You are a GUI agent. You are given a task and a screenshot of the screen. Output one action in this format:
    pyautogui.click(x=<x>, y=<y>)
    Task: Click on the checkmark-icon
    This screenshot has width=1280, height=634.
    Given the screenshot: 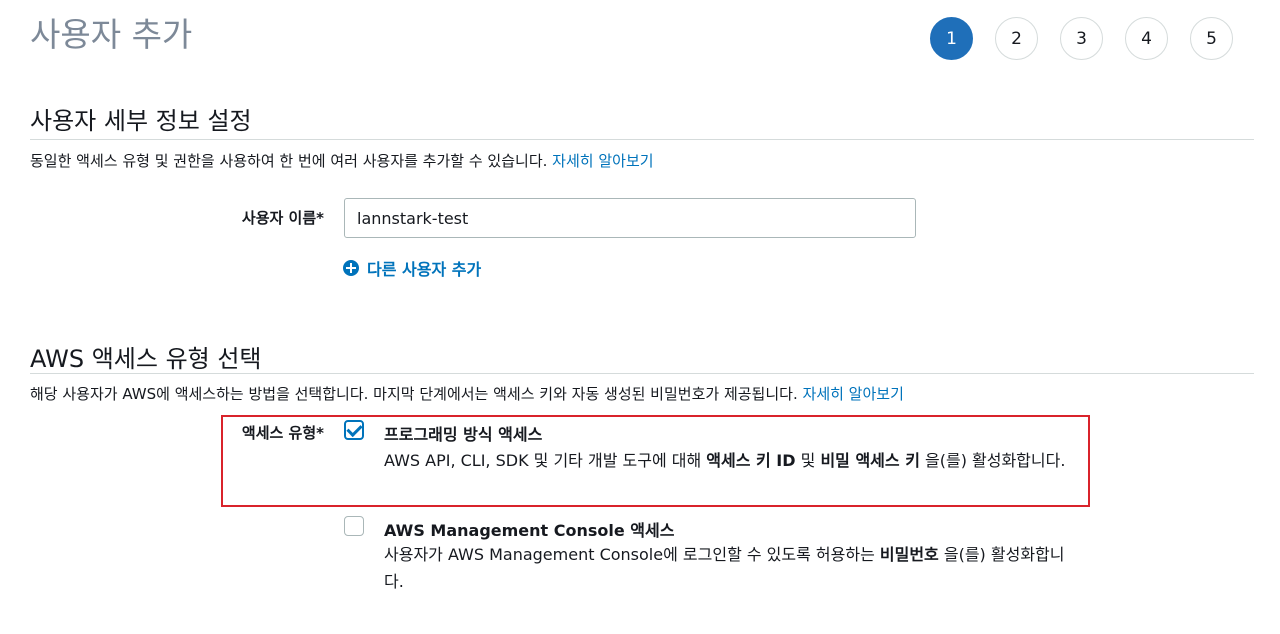 What is the action you would take?
    pyautogui.click(x=354, y=429)
    